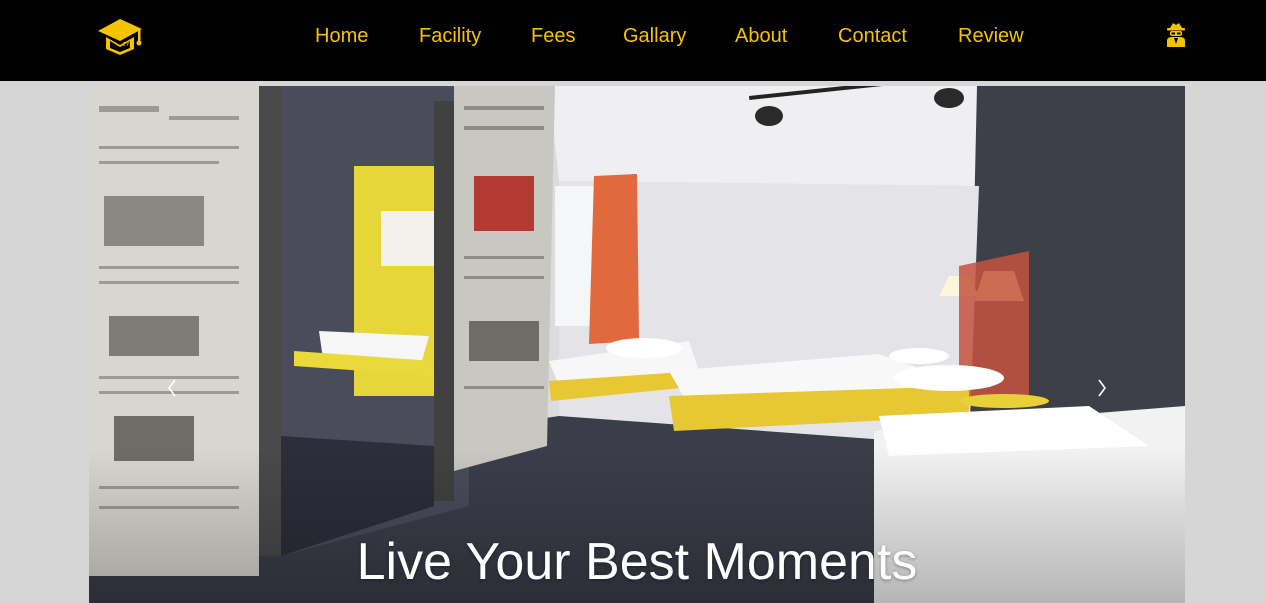  What do you see at coordinates (1176, 35) in the screenshot?
I see `user-secret-icon` at bounding box center [1176, 35].